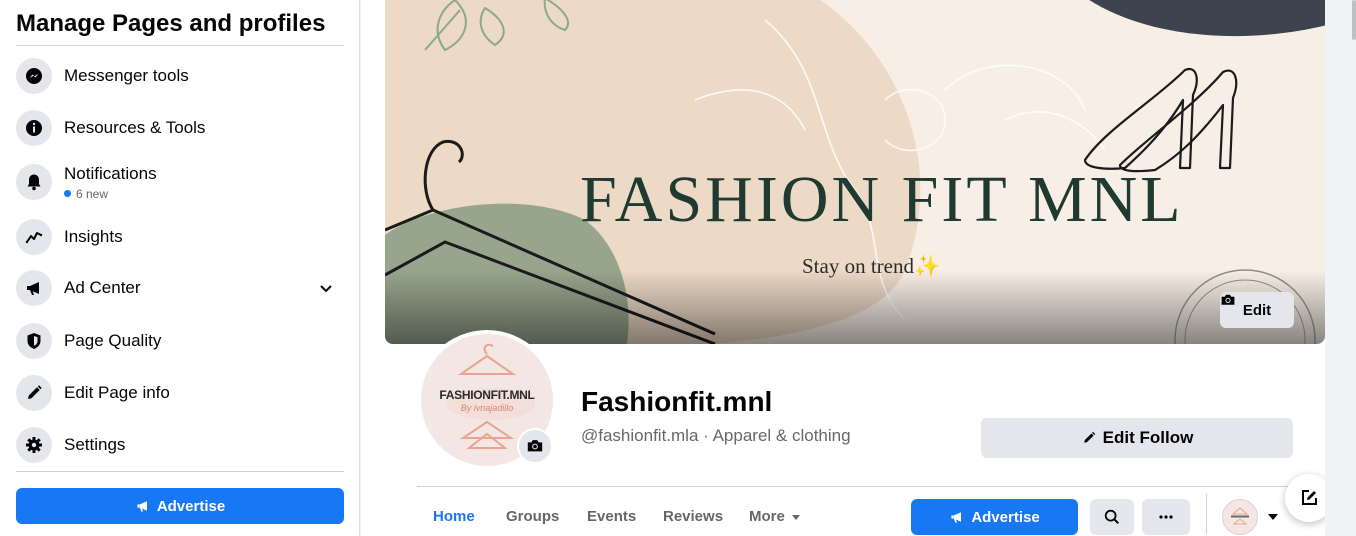 The image size is (1356, 536). What do you see at coordinates (34, 237) in the screenshot?
I see `insights-icon` at bounding box center [34, 237].